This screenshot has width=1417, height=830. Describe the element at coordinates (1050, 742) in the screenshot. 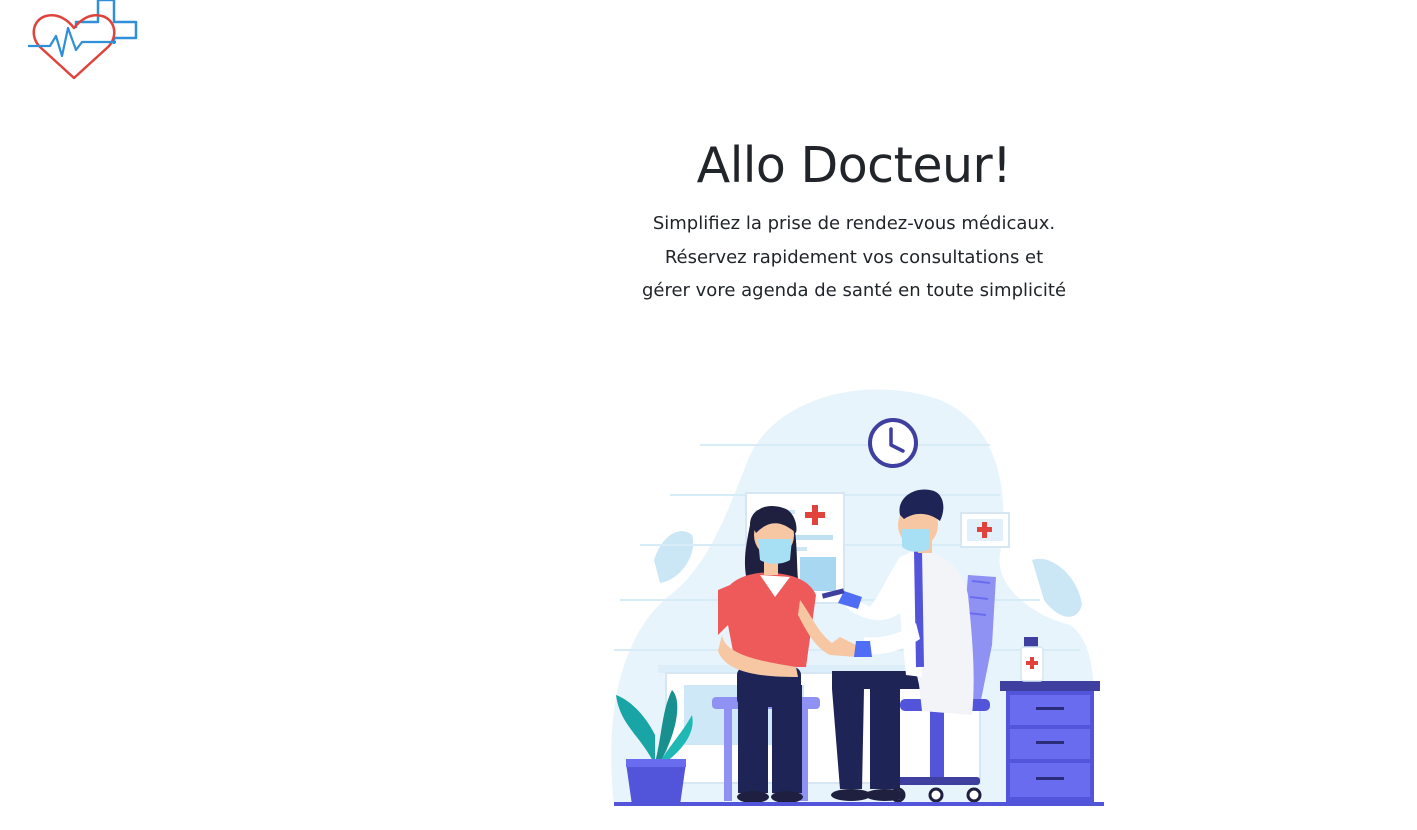

I see `drawer-cabinet` at that location.